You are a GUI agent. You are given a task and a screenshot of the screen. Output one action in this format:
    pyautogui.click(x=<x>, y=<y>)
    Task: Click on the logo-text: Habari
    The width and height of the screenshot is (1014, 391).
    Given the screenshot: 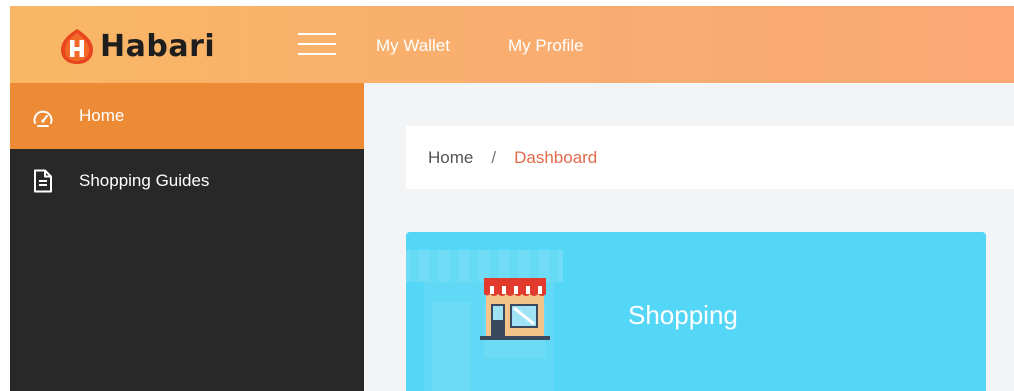 What is the action you would take?
    pyautogui.click(x=158, y=46)
    